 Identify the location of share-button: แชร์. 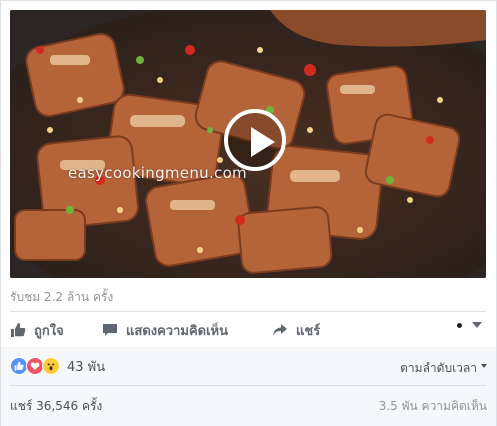
(296, 330).